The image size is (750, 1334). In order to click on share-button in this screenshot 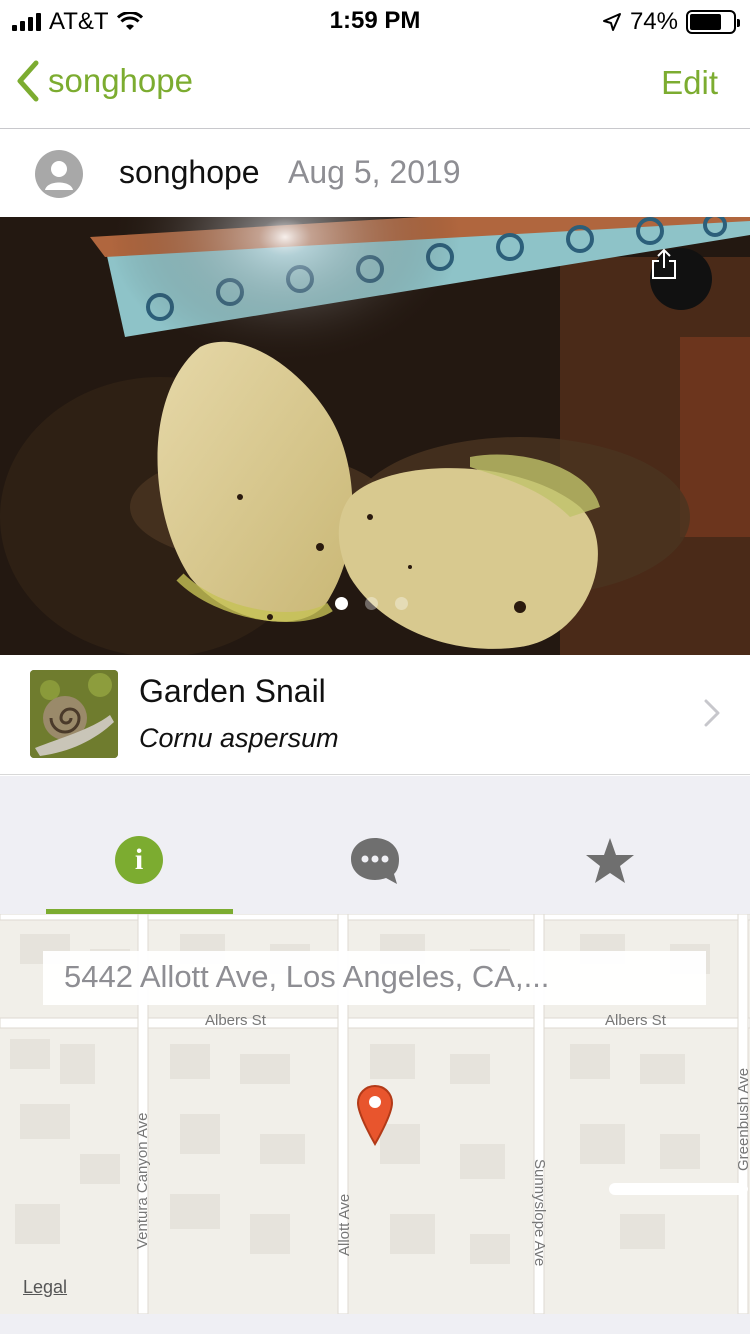, I will do `click(681, 279)`.